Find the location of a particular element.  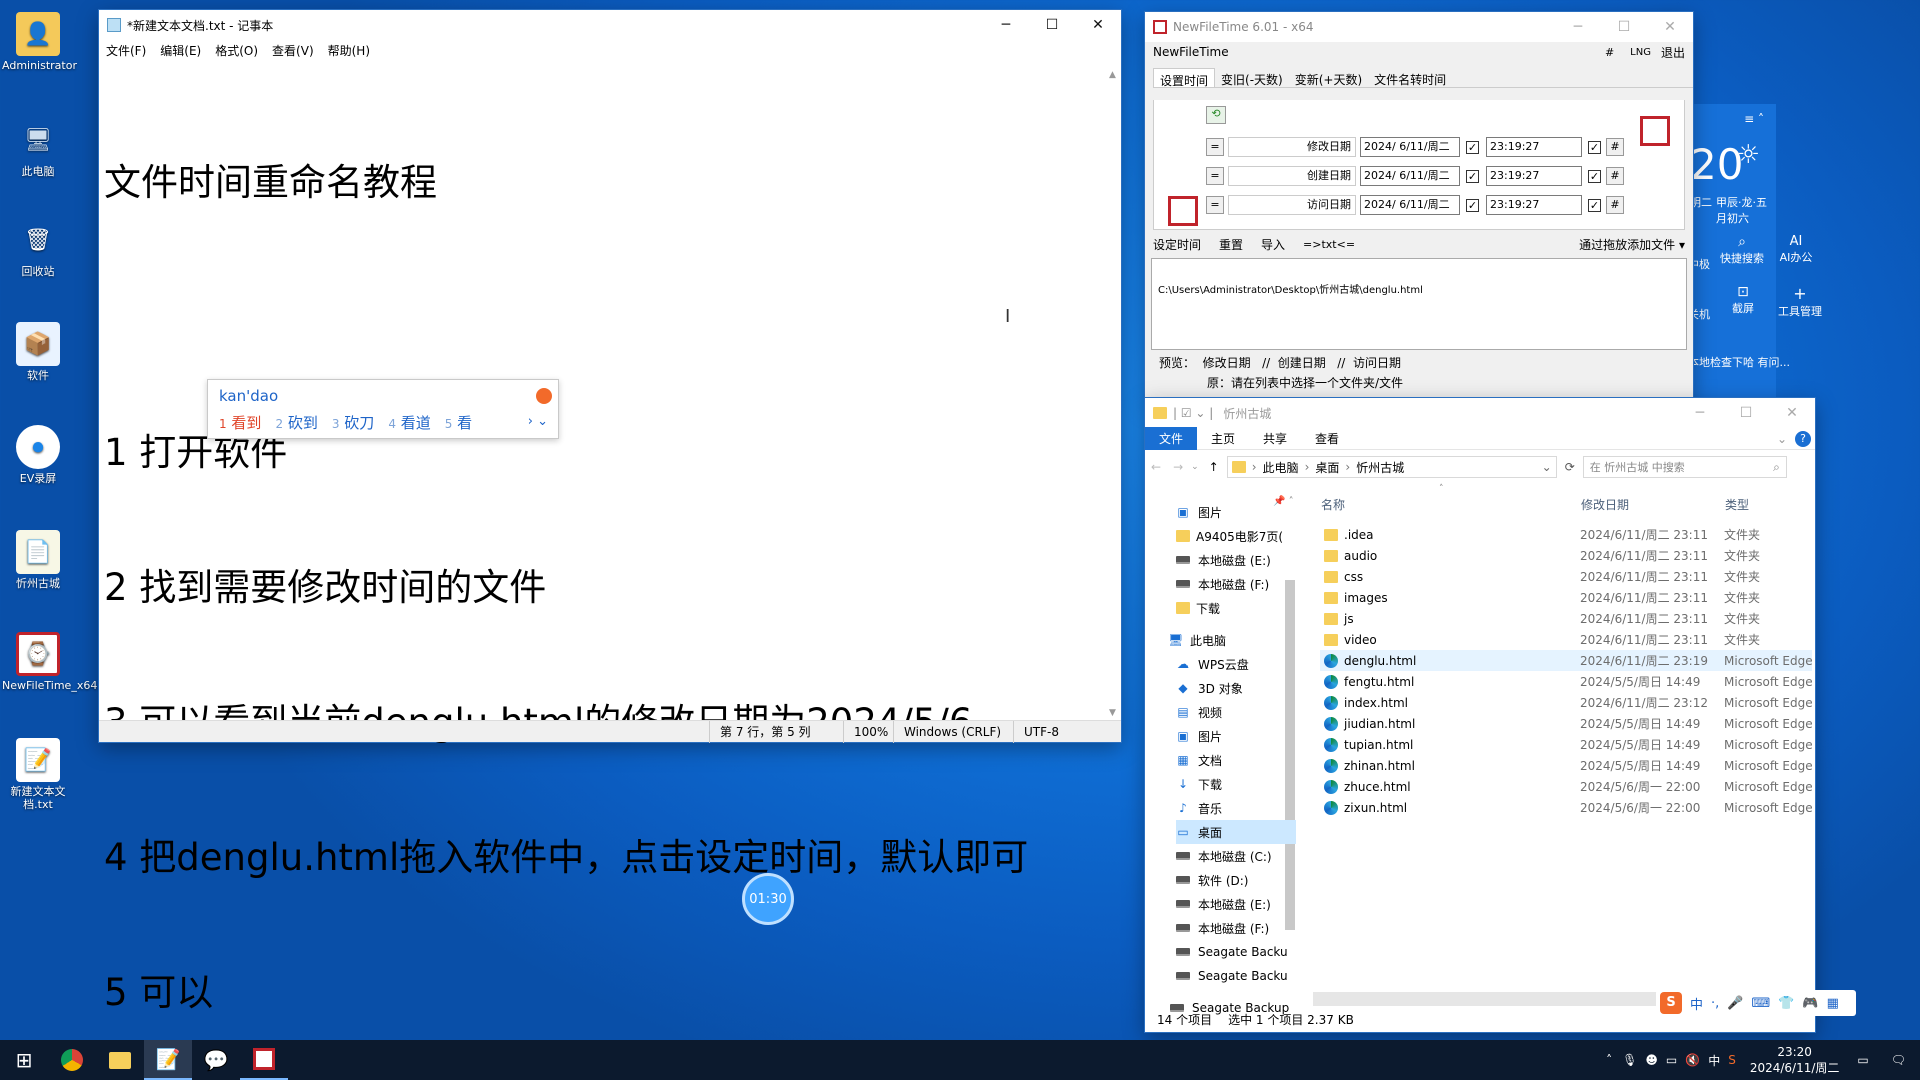

widget-tools: + 工具管理 is located at coordinates (1800, 301).